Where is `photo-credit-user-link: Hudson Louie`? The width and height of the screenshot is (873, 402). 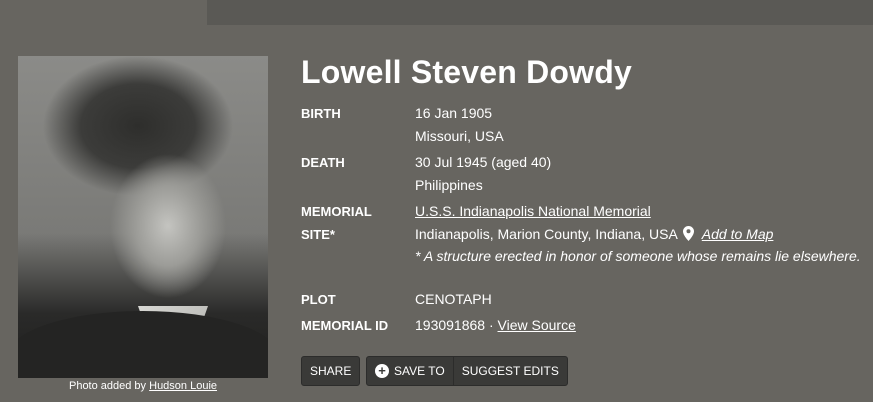
photo-credit-user-link: Hudson Louie is located at coordinates (183, 386).